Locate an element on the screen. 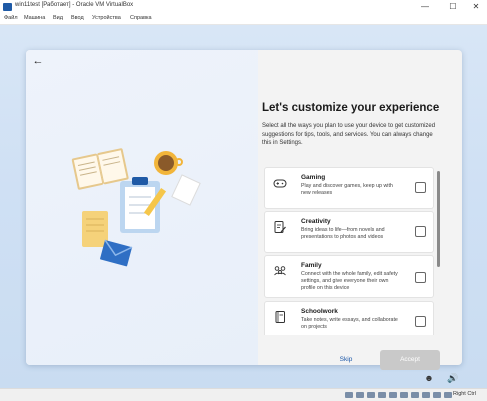 This screenshot has height=401, width=487. scrollbar-thumb is located at coordinates (438, 219).